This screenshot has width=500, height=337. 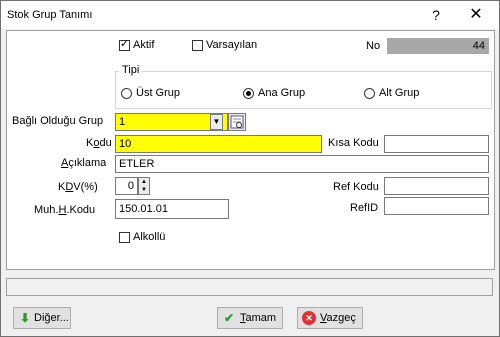 I want to click on alt-grup-radio, so click(x=369, y=93).